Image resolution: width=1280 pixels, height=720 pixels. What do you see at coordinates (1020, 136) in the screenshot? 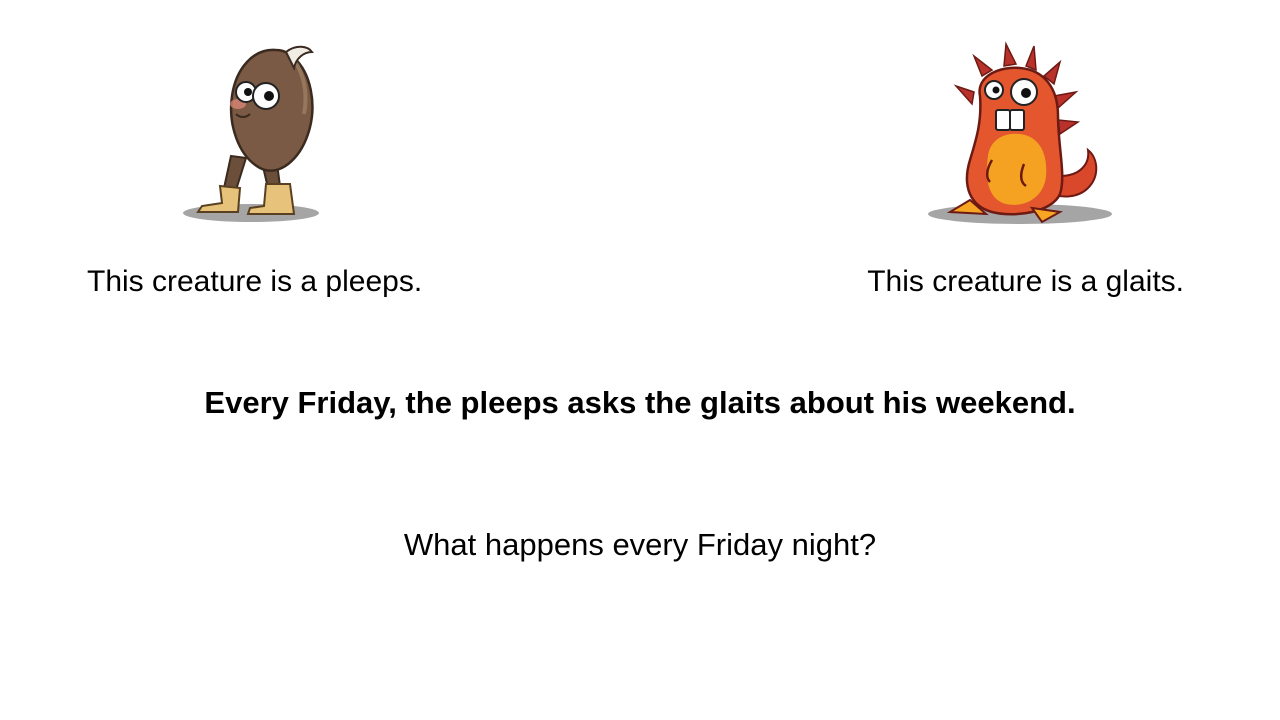
I see `glaits-creature-icon` at bounding box center [1020, 136].